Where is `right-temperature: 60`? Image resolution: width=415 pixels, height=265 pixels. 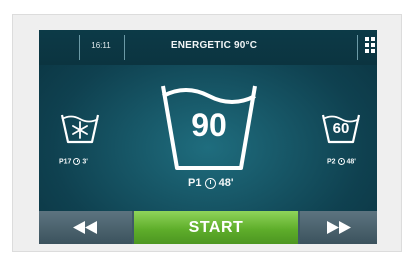
right-temperature: 60 is located at coordinates (341, 128).